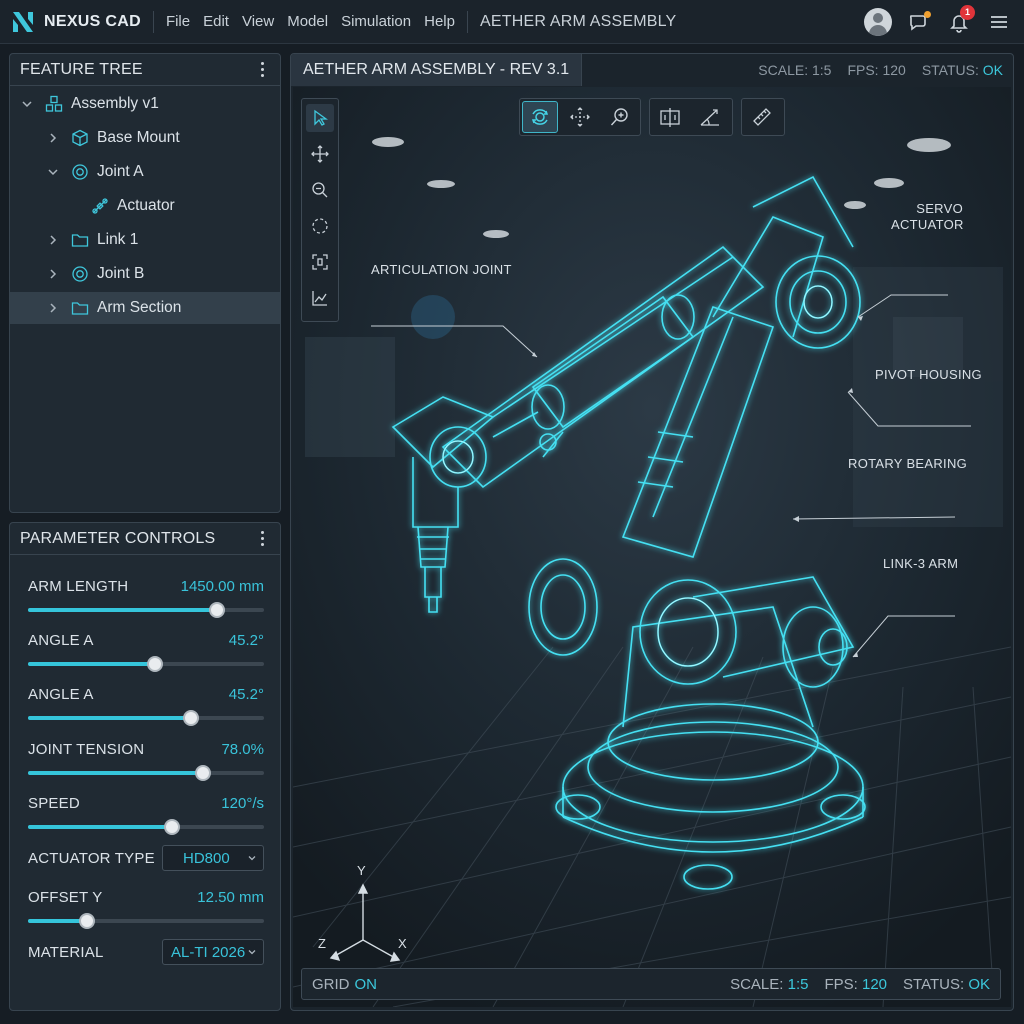 The width and height of the screenshot is (1024, 1024). What do you see at coordinates (960, 20) in the screenshot?
I see `notifications-button: 1` at bounding box center [960, 20].